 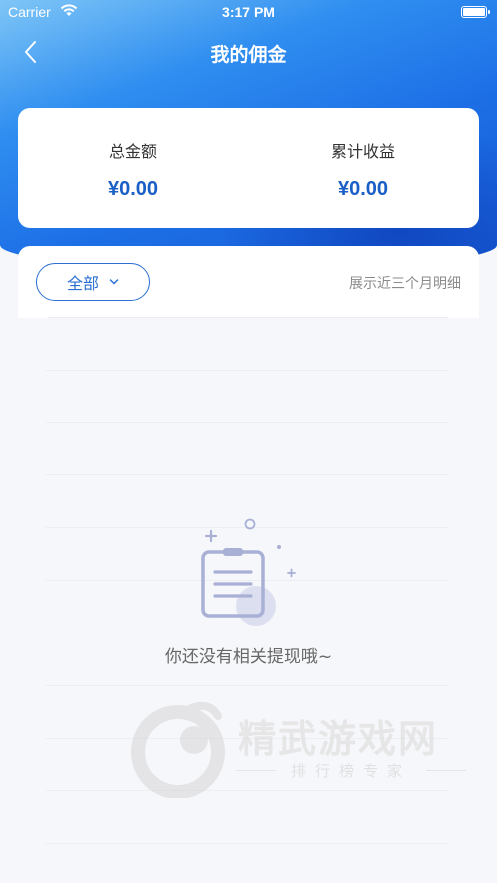 I want to click on cumulative-earnings-value: ¥0.00, so click(x=363, y=189).